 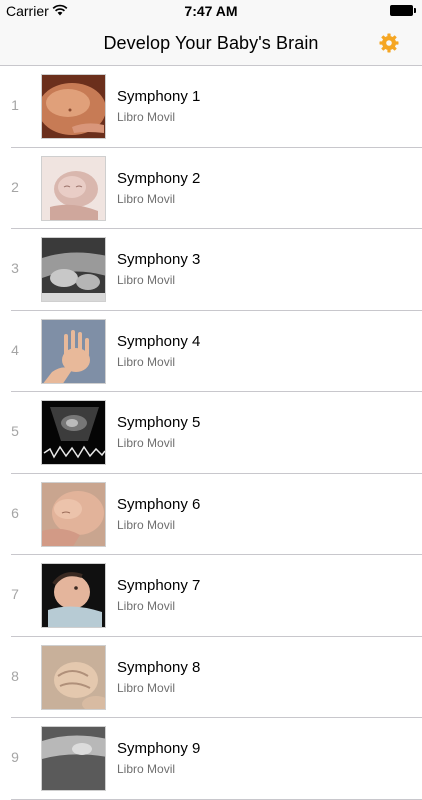 I want to click on track-title: Symphony 5, so click(x=159, y=422).